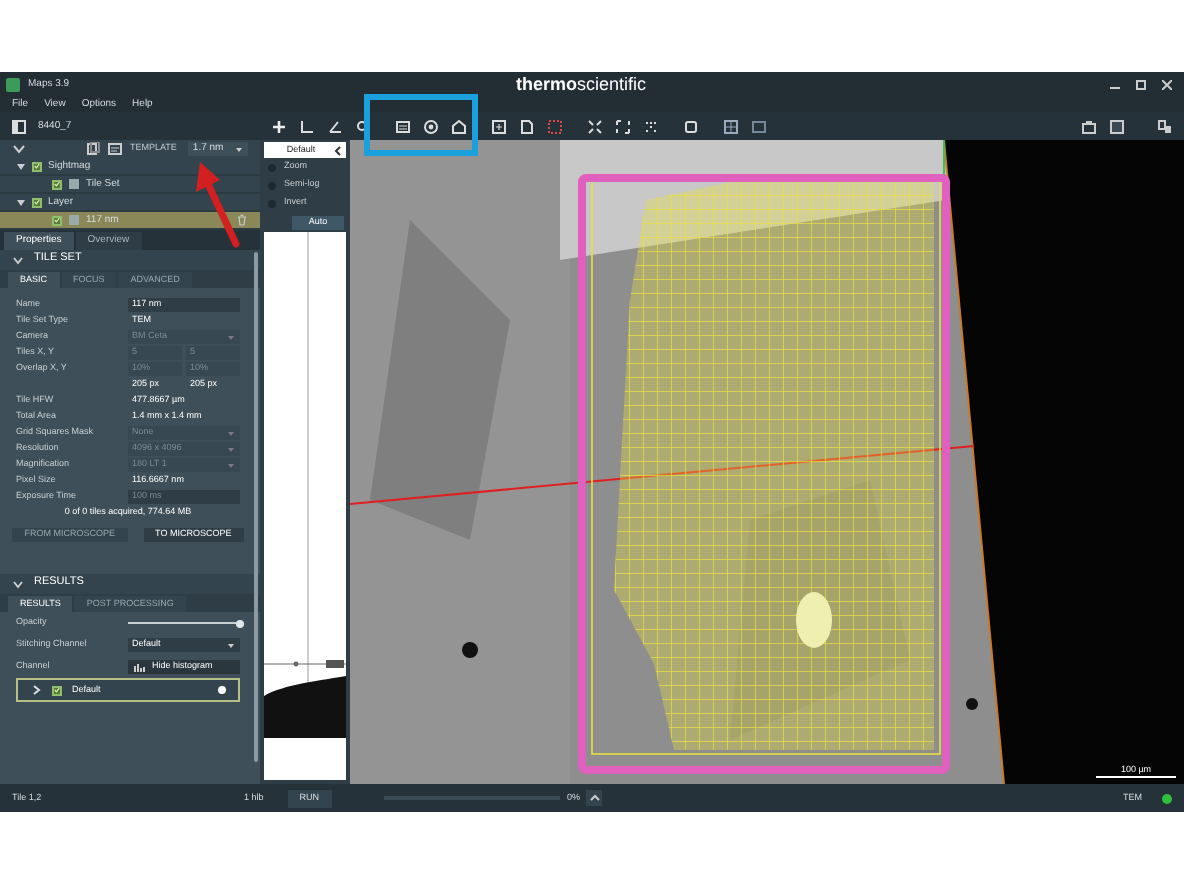  I want to click on expand-button, so click(594, 798).